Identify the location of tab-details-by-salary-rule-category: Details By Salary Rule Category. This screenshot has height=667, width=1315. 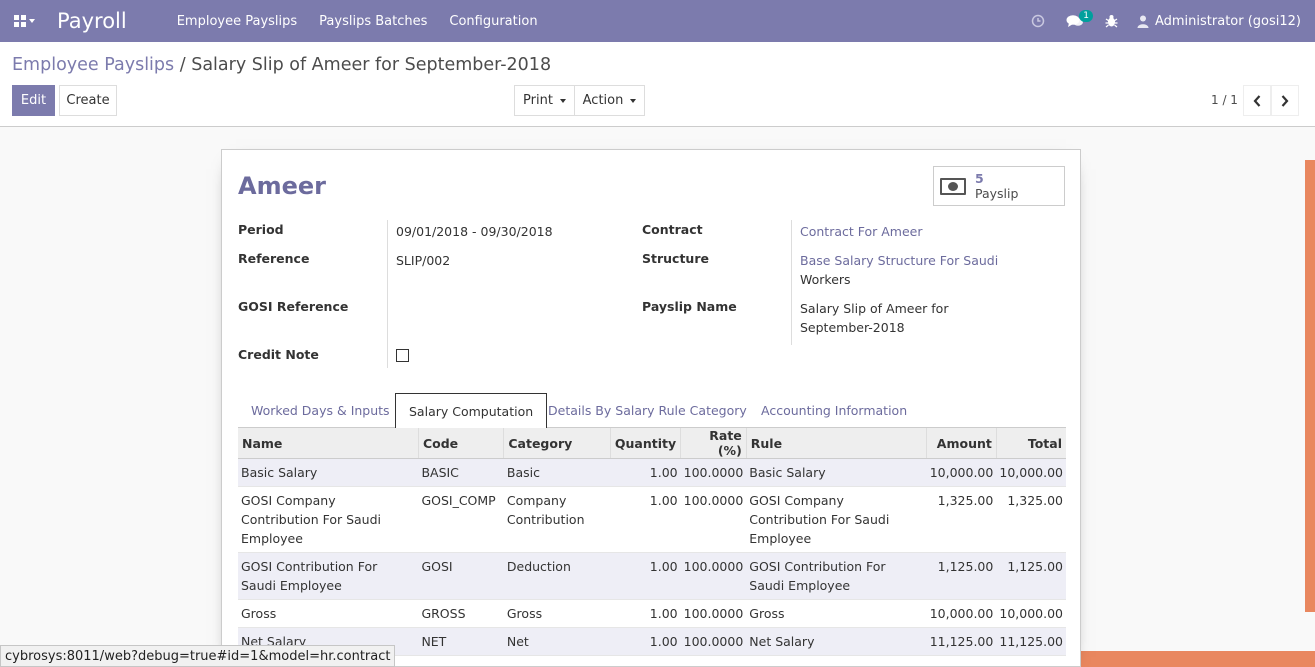
(647, 410).